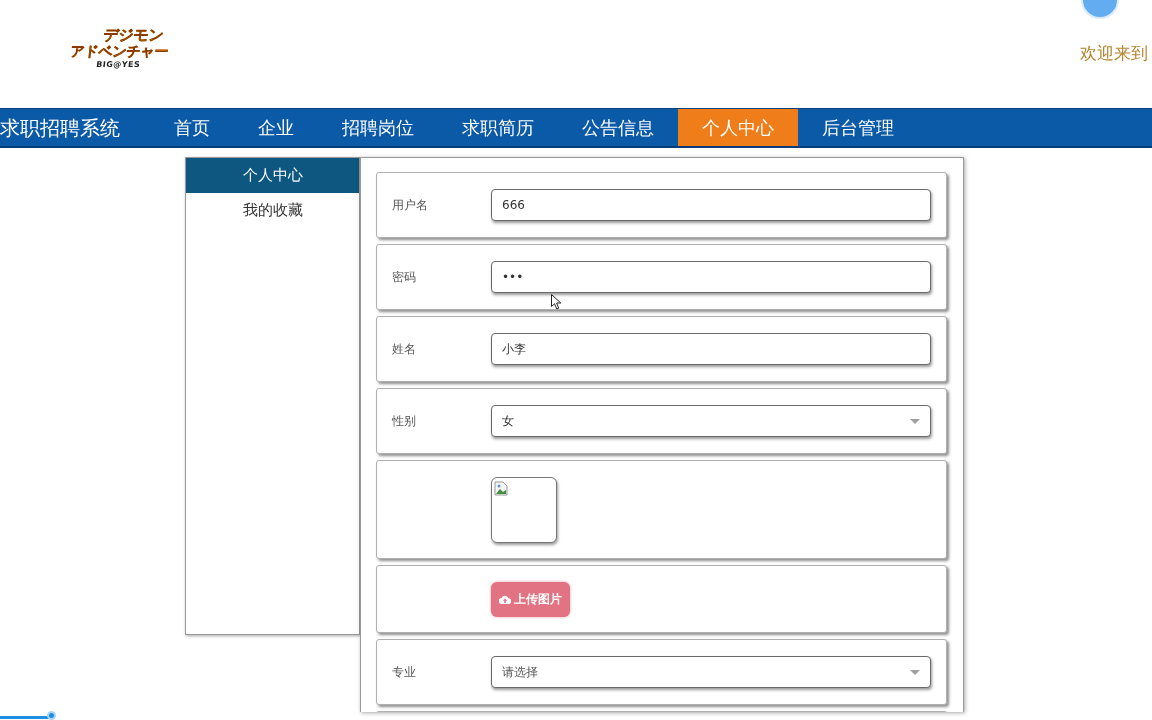 This screenshot has width=1152, height=720. I want to click on field-label: 专业, so click(404, 672).